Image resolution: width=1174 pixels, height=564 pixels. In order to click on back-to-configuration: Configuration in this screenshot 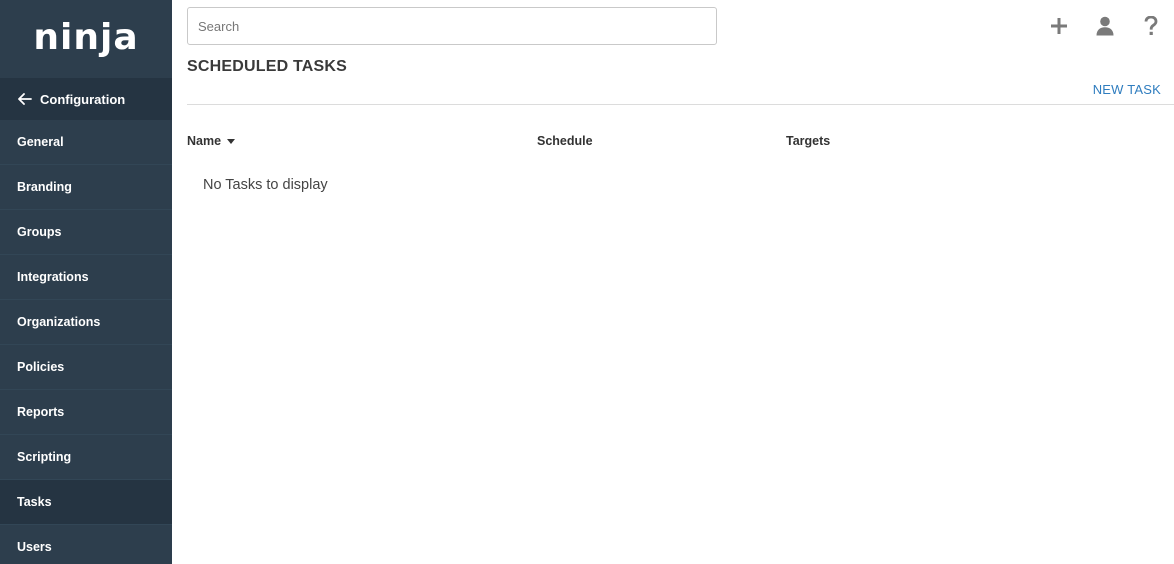, I will do `click(86, 99)`.